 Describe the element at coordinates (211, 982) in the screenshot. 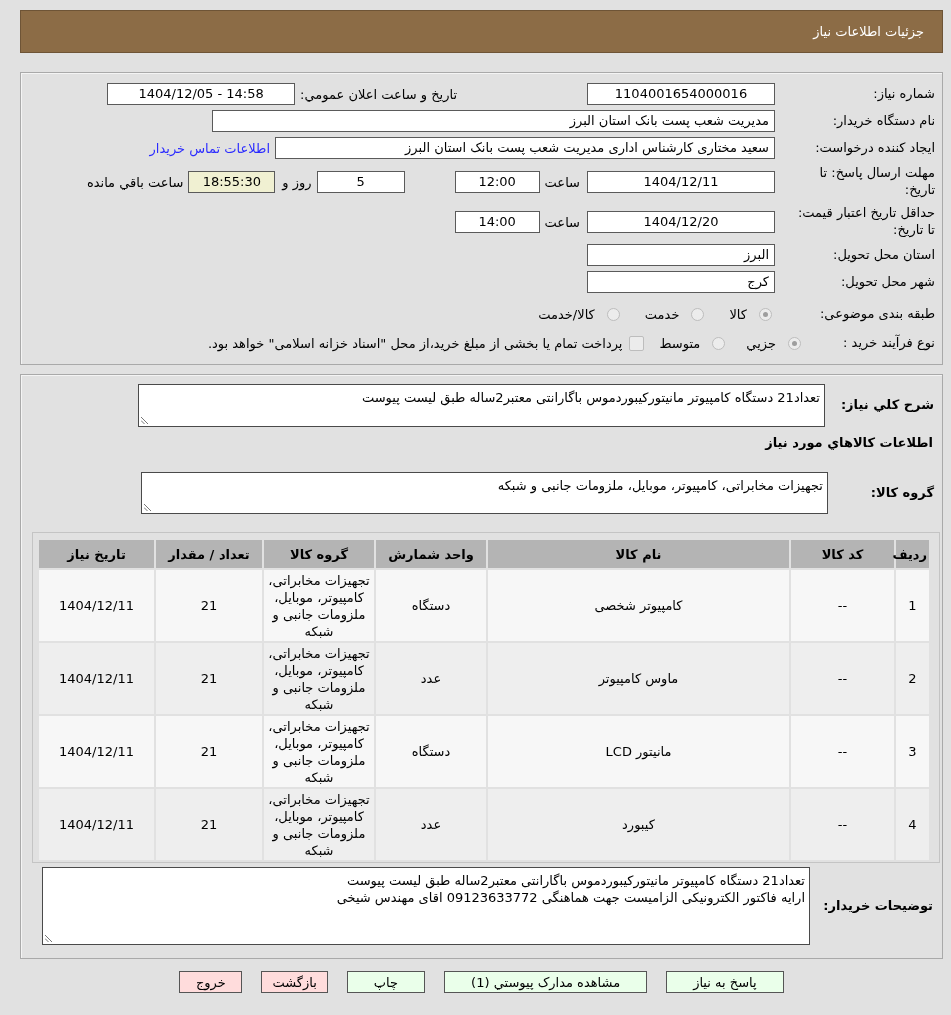

I see `action-button: خروج` at that location.